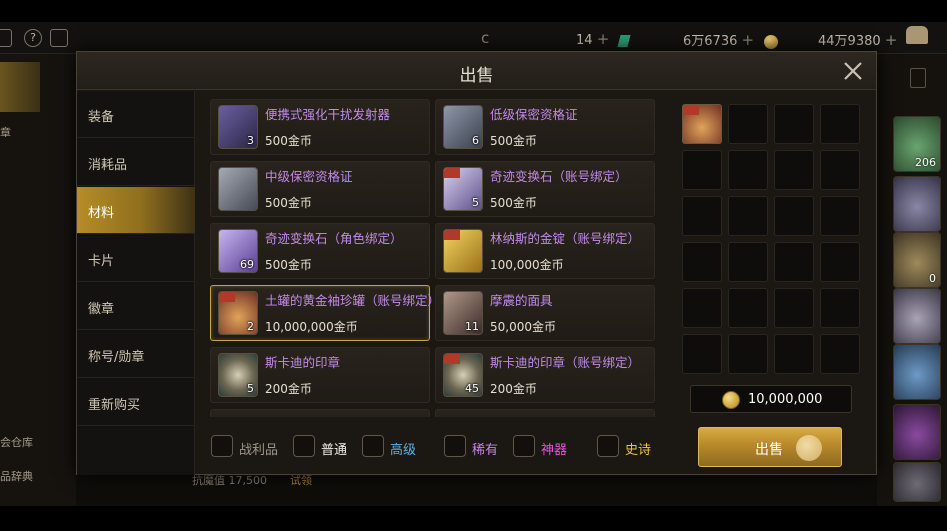 The width and height of the screenshot is (947, 531). Describe the element at coordinates (853, 71) in the screenshot. I see `close-button` at that location.